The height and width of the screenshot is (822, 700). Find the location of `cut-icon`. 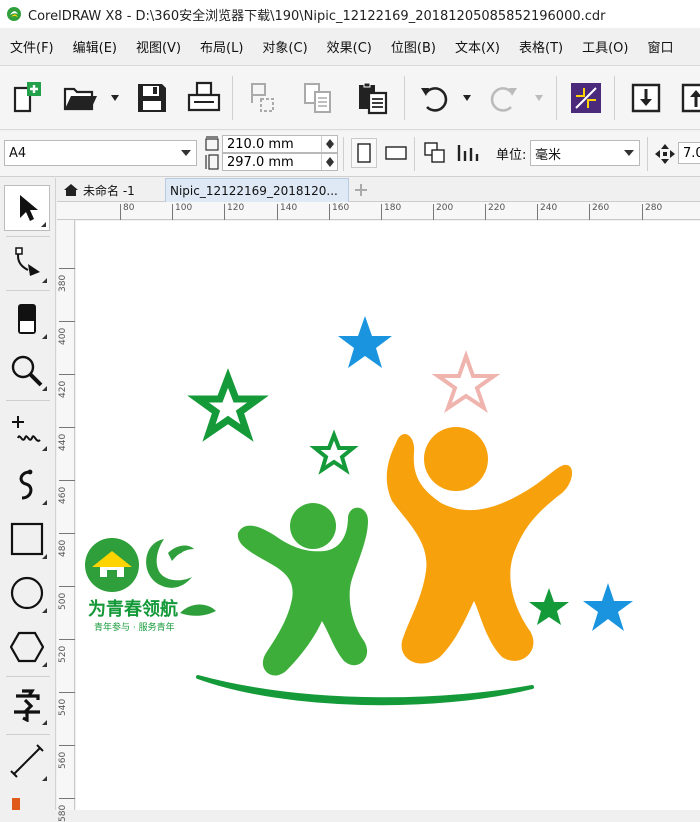

cut-icon is located at coordinates (262, 97).